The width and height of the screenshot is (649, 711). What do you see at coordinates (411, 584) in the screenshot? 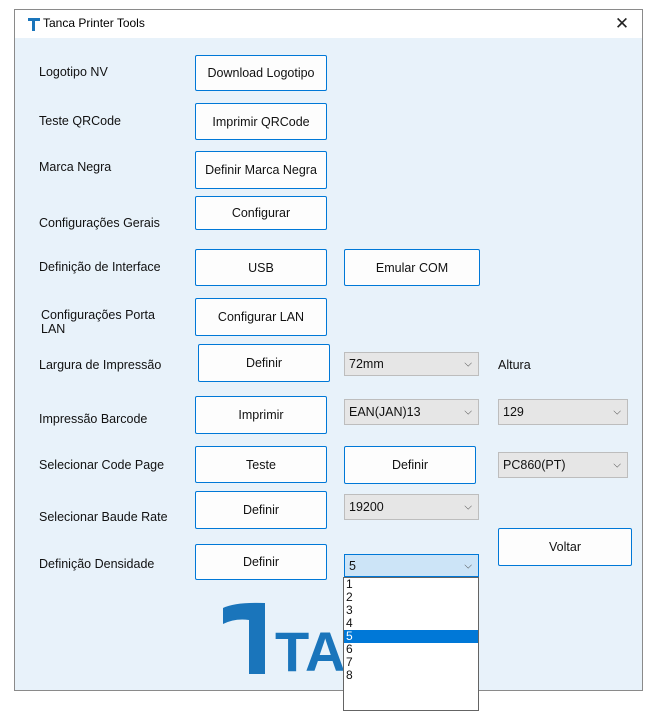
I see `dropdown-option: 1` at bounding box center [411, 584].